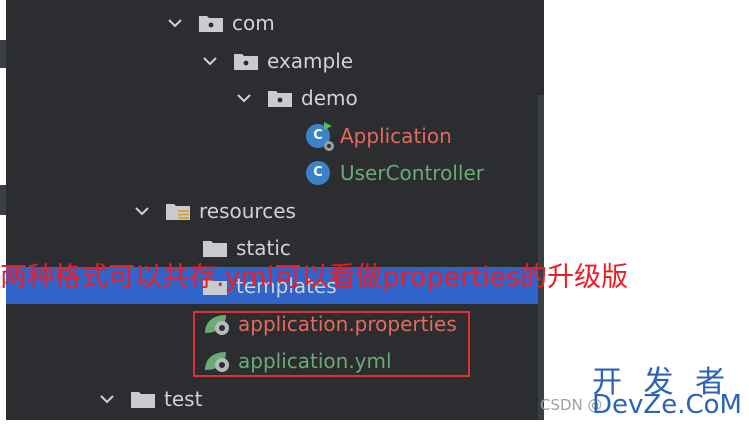 The height and width of the screenshot is (425, 749). I want to click on tree-row-resources: resources, so click(275, 210).